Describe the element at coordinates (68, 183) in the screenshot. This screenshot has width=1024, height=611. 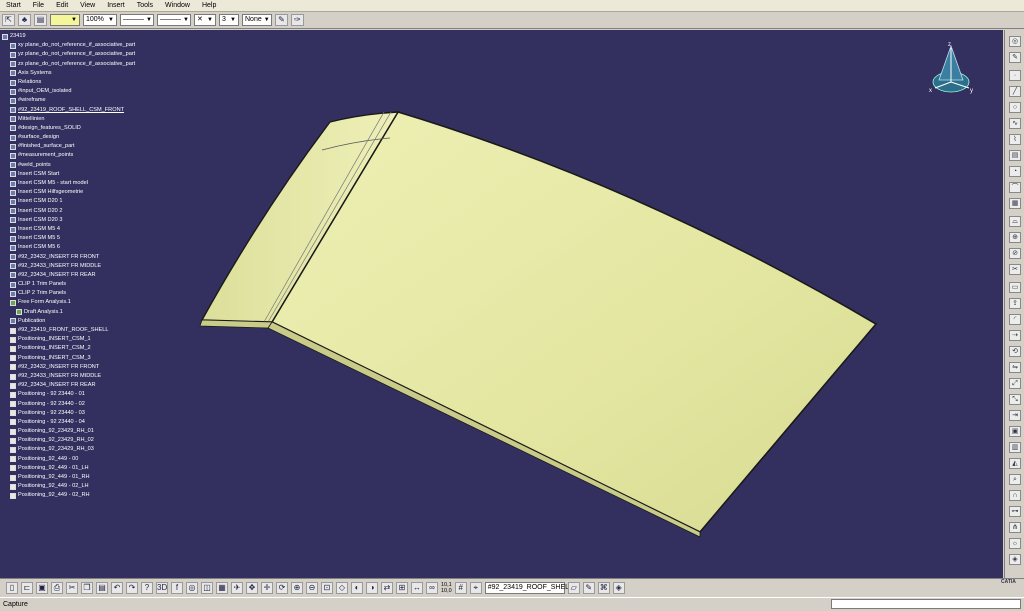
I see `tree-item: Insert CSM M5 - start model` at that location.